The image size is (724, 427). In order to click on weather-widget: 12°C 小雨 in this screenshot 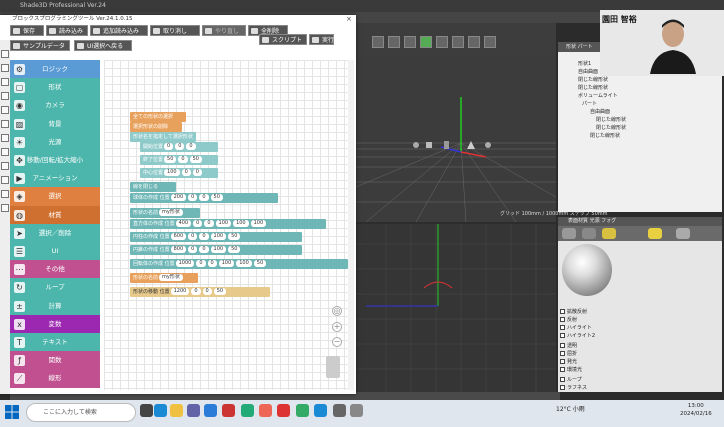, I will do `click(570, 408)`.